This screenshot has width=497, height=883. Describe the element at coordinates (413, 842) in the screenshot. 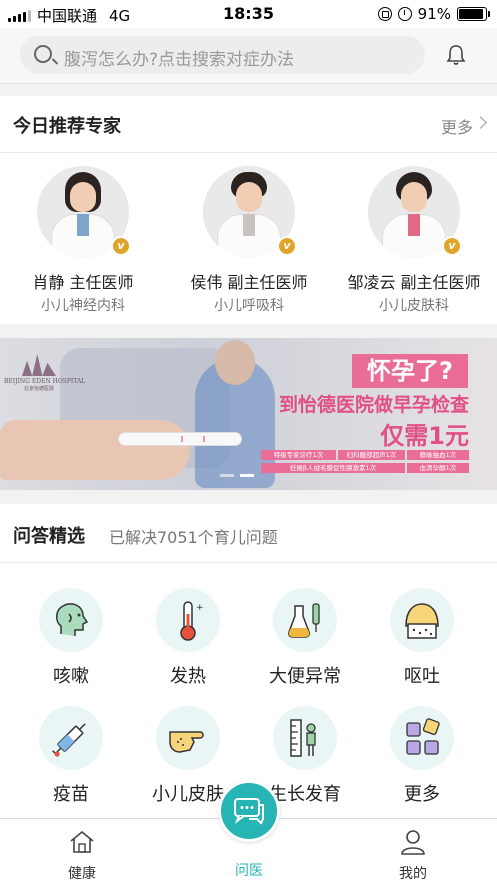

I see `user-icon` at that location.